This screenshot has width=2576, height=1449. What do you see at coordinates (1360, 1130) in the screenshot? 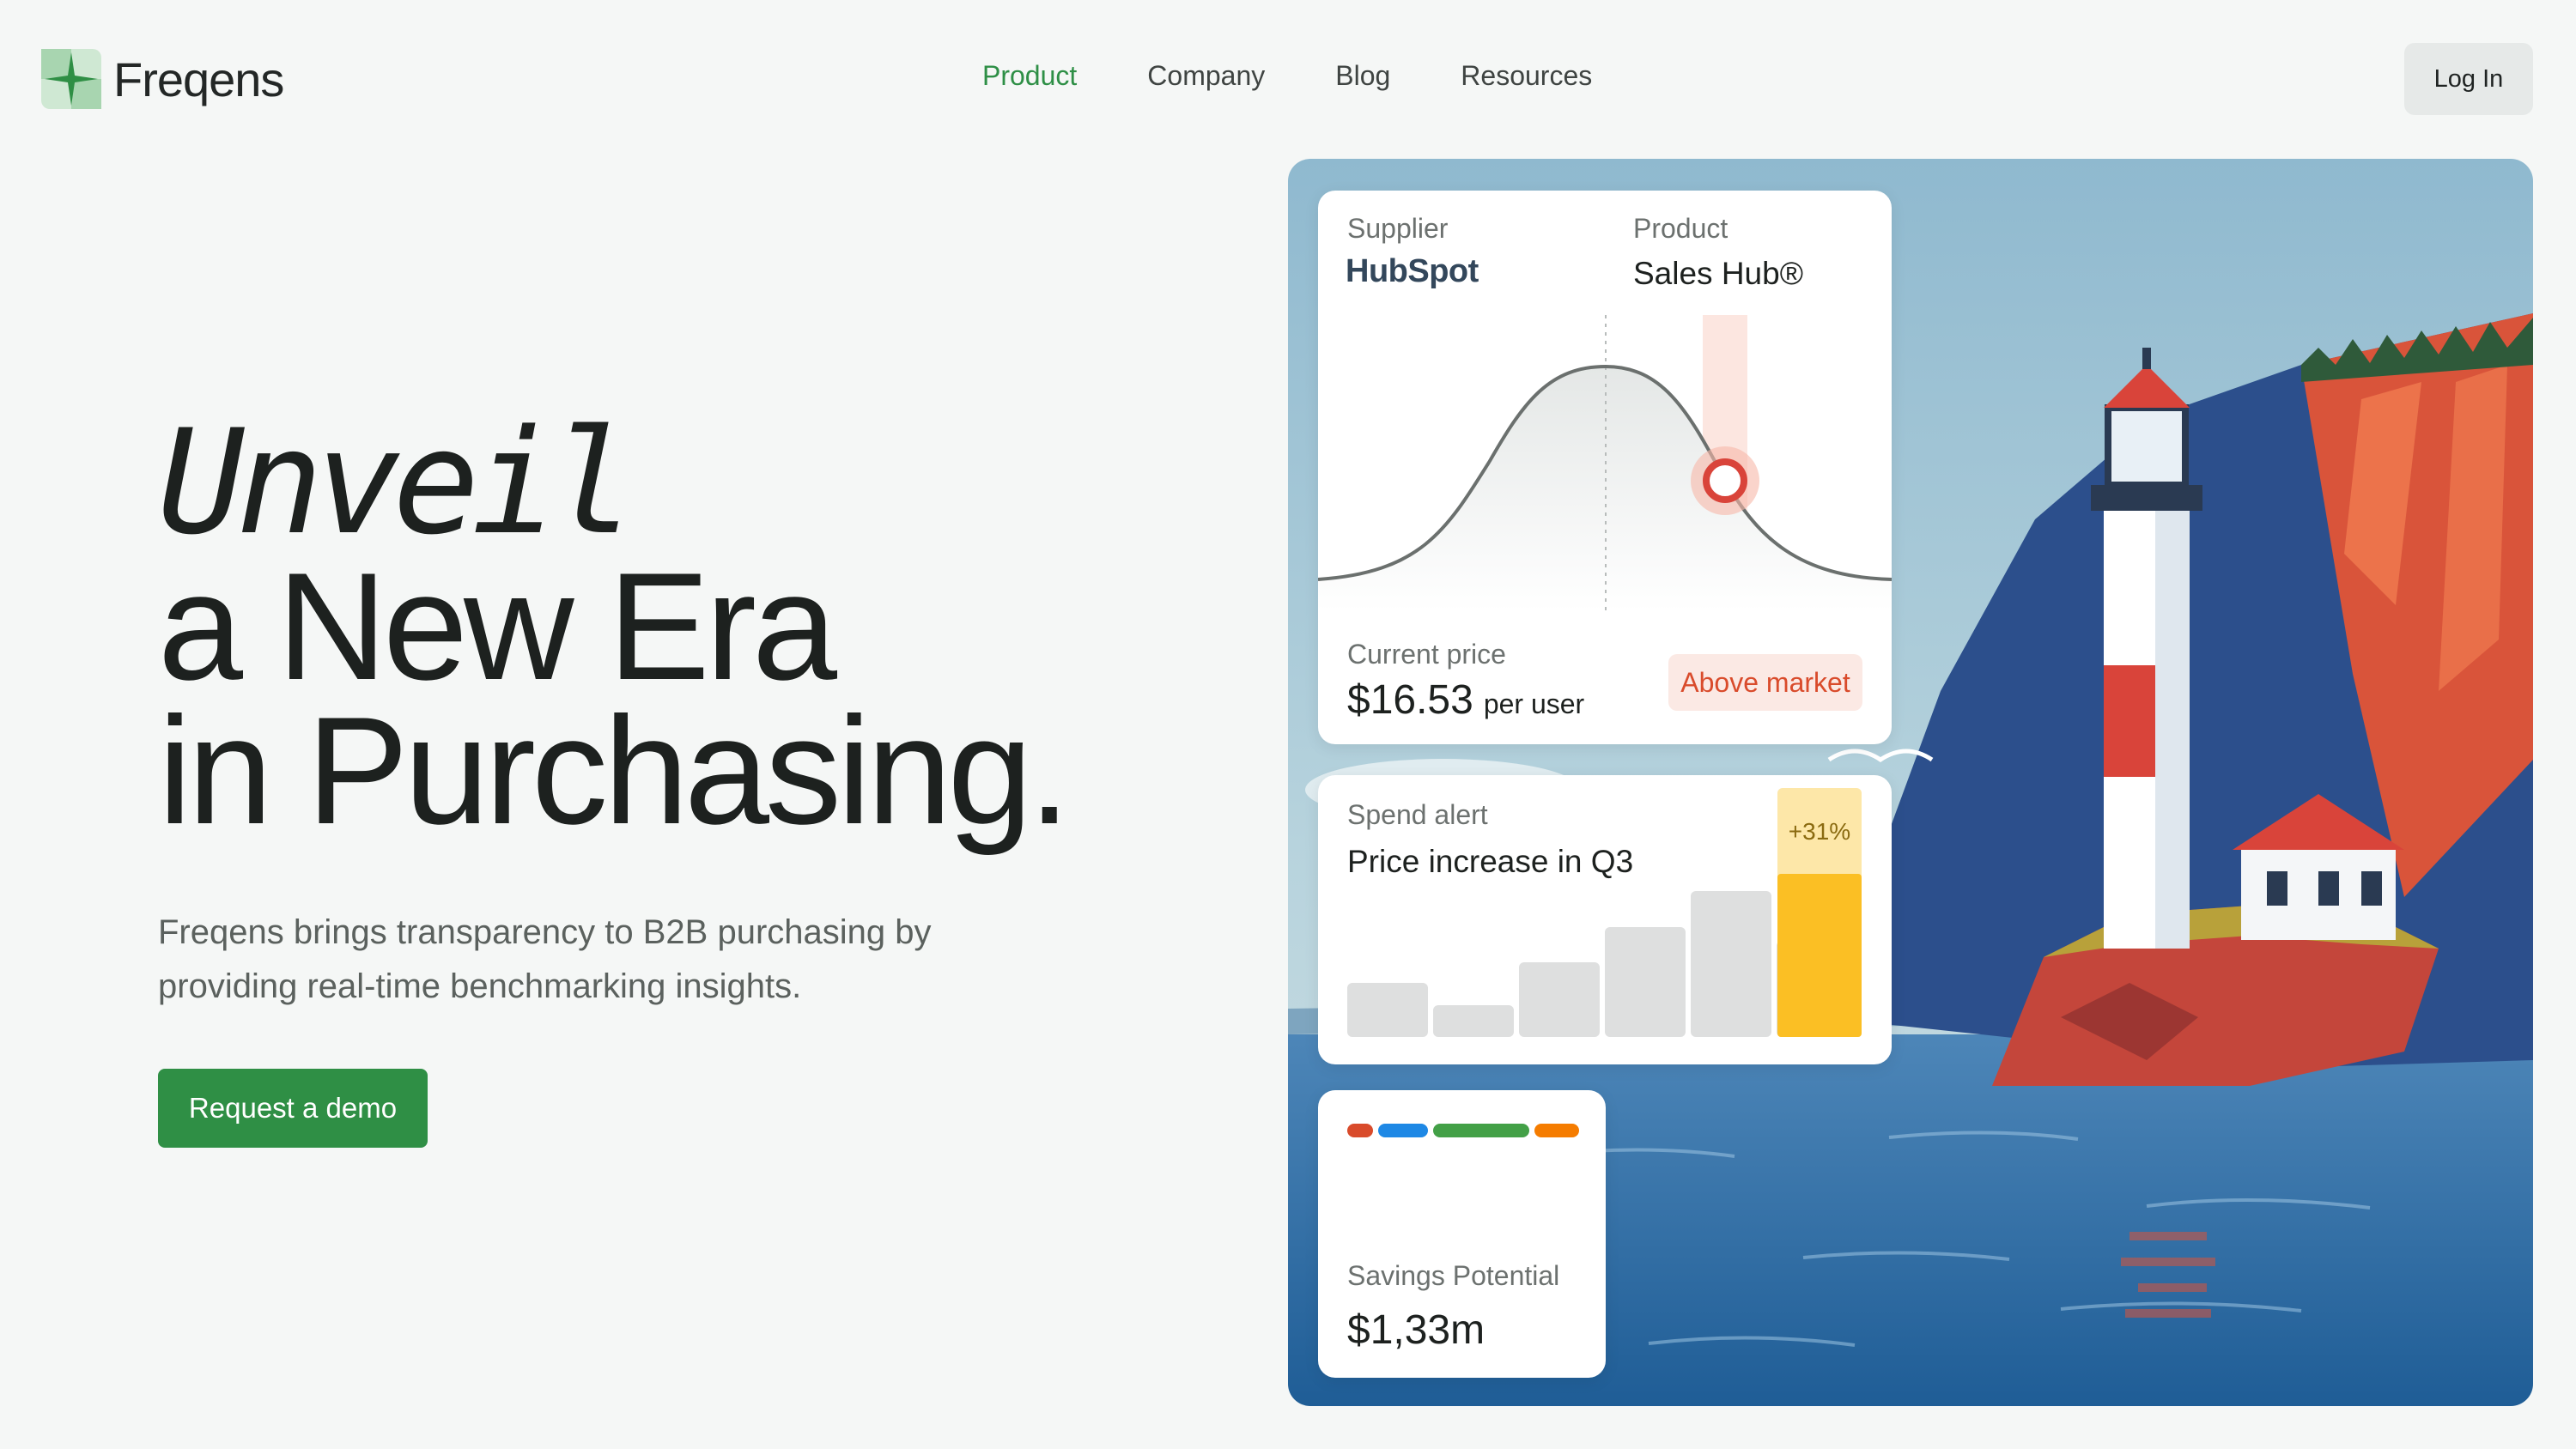
I see `pill-red` at bounding box center [1360, 1130].